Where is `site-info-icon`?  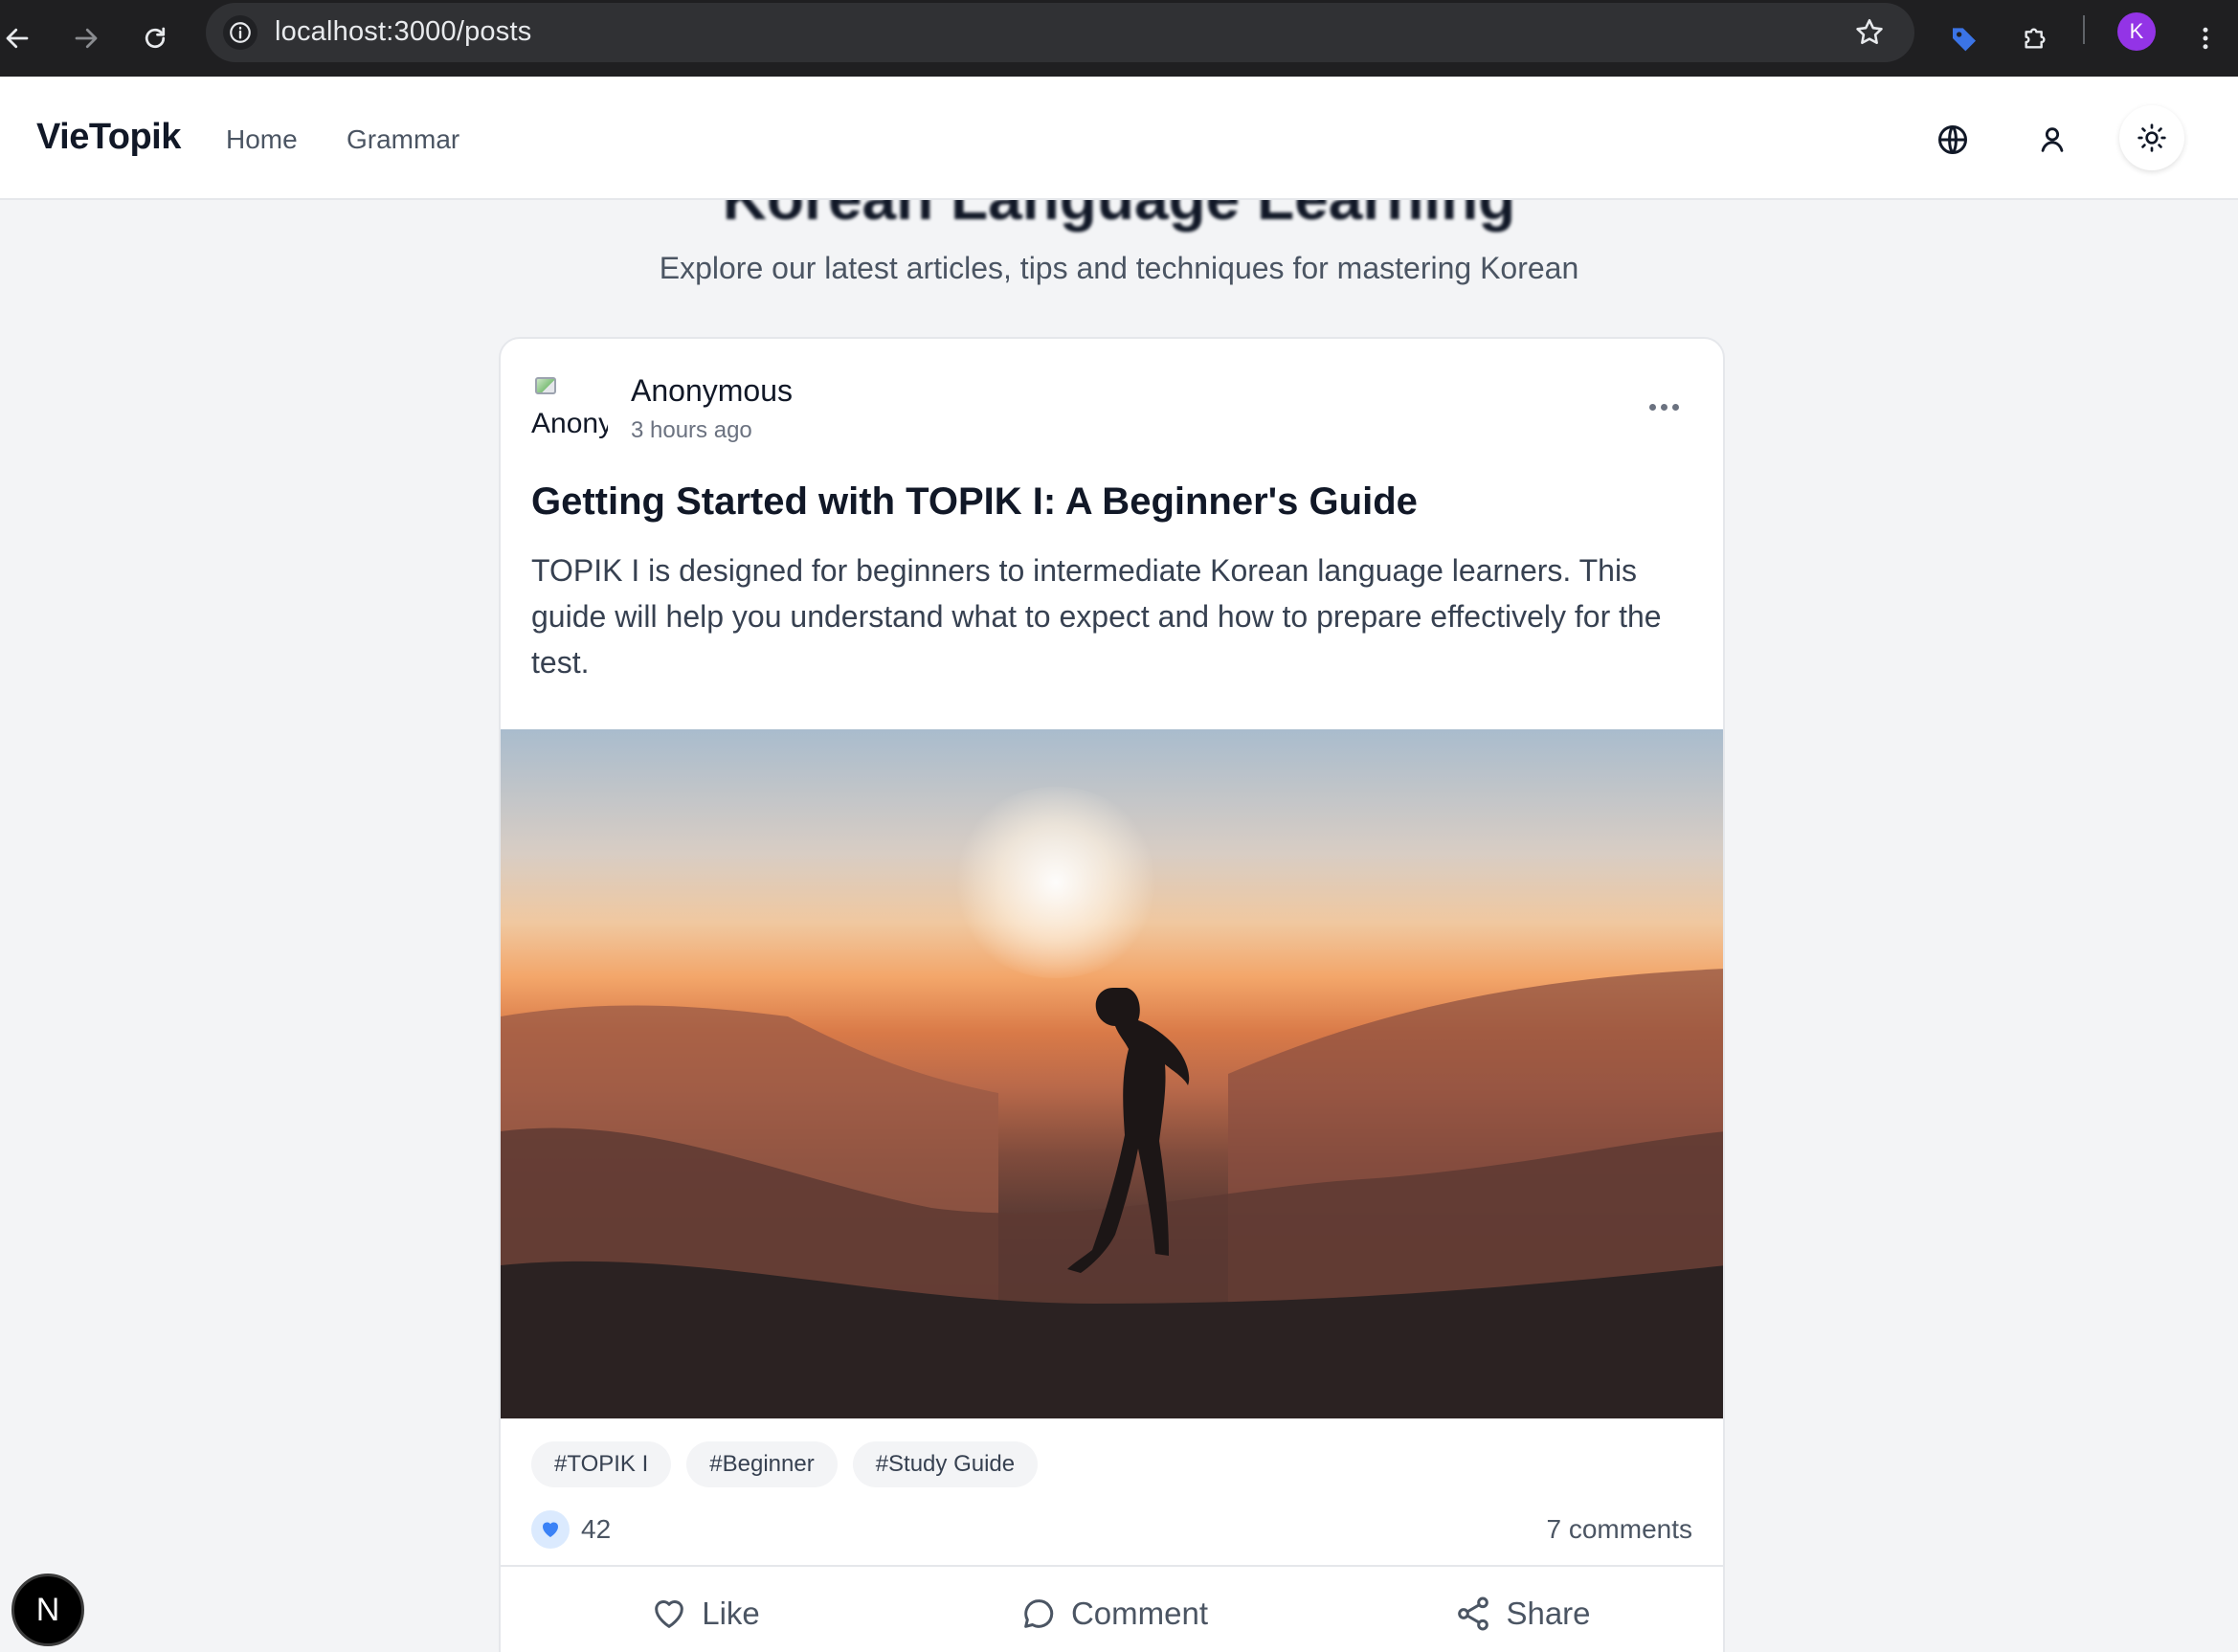
site-info-icon is located at coordinates (240, 32).